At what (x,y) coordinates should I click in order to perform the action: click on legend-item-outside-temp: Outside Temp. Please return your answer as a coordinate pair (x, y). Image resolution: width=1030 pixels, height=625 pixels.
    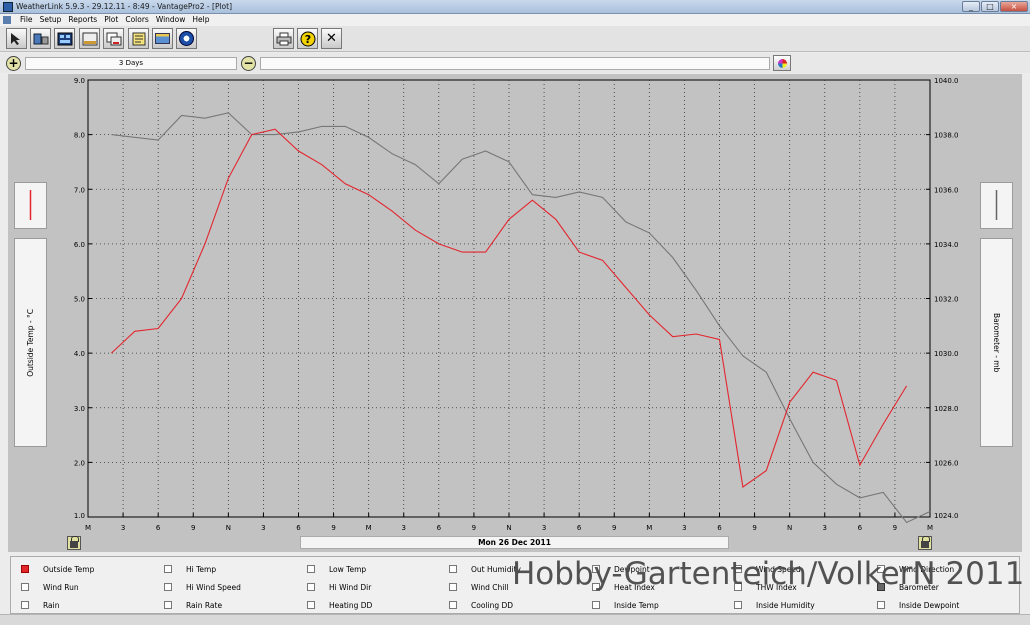
    Looking at the image, I should click on (57, 569).